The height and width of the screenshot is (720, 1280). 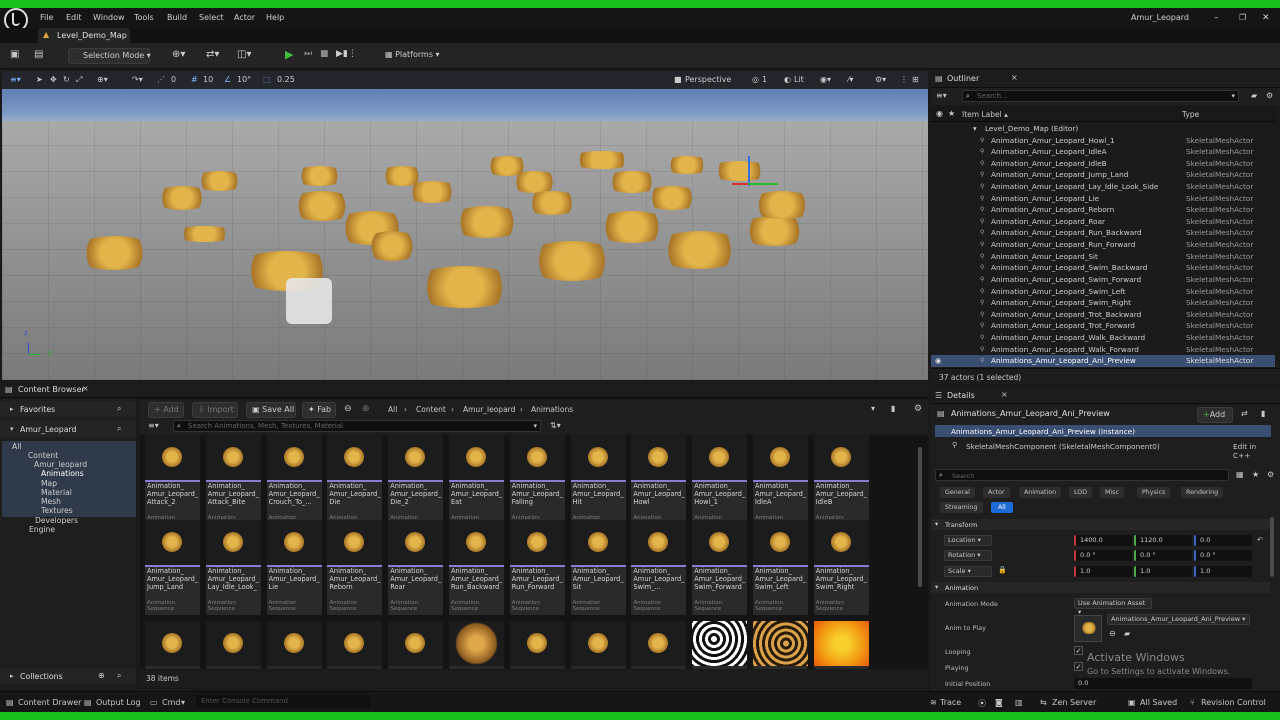 I want to click on gizmo-z-axis, so click(x=749, y=171).